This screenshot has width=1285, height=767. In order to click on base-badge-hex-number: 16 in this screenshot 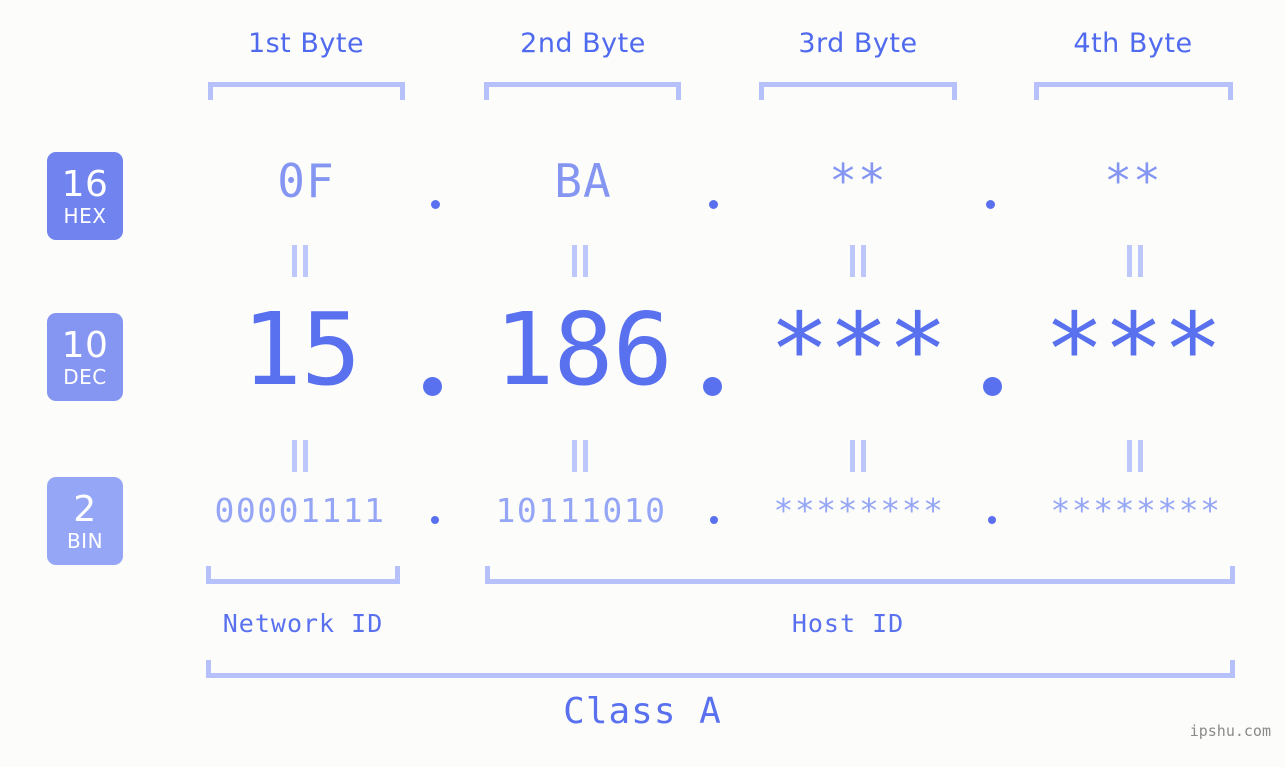, I will do `click(85, 184)`.